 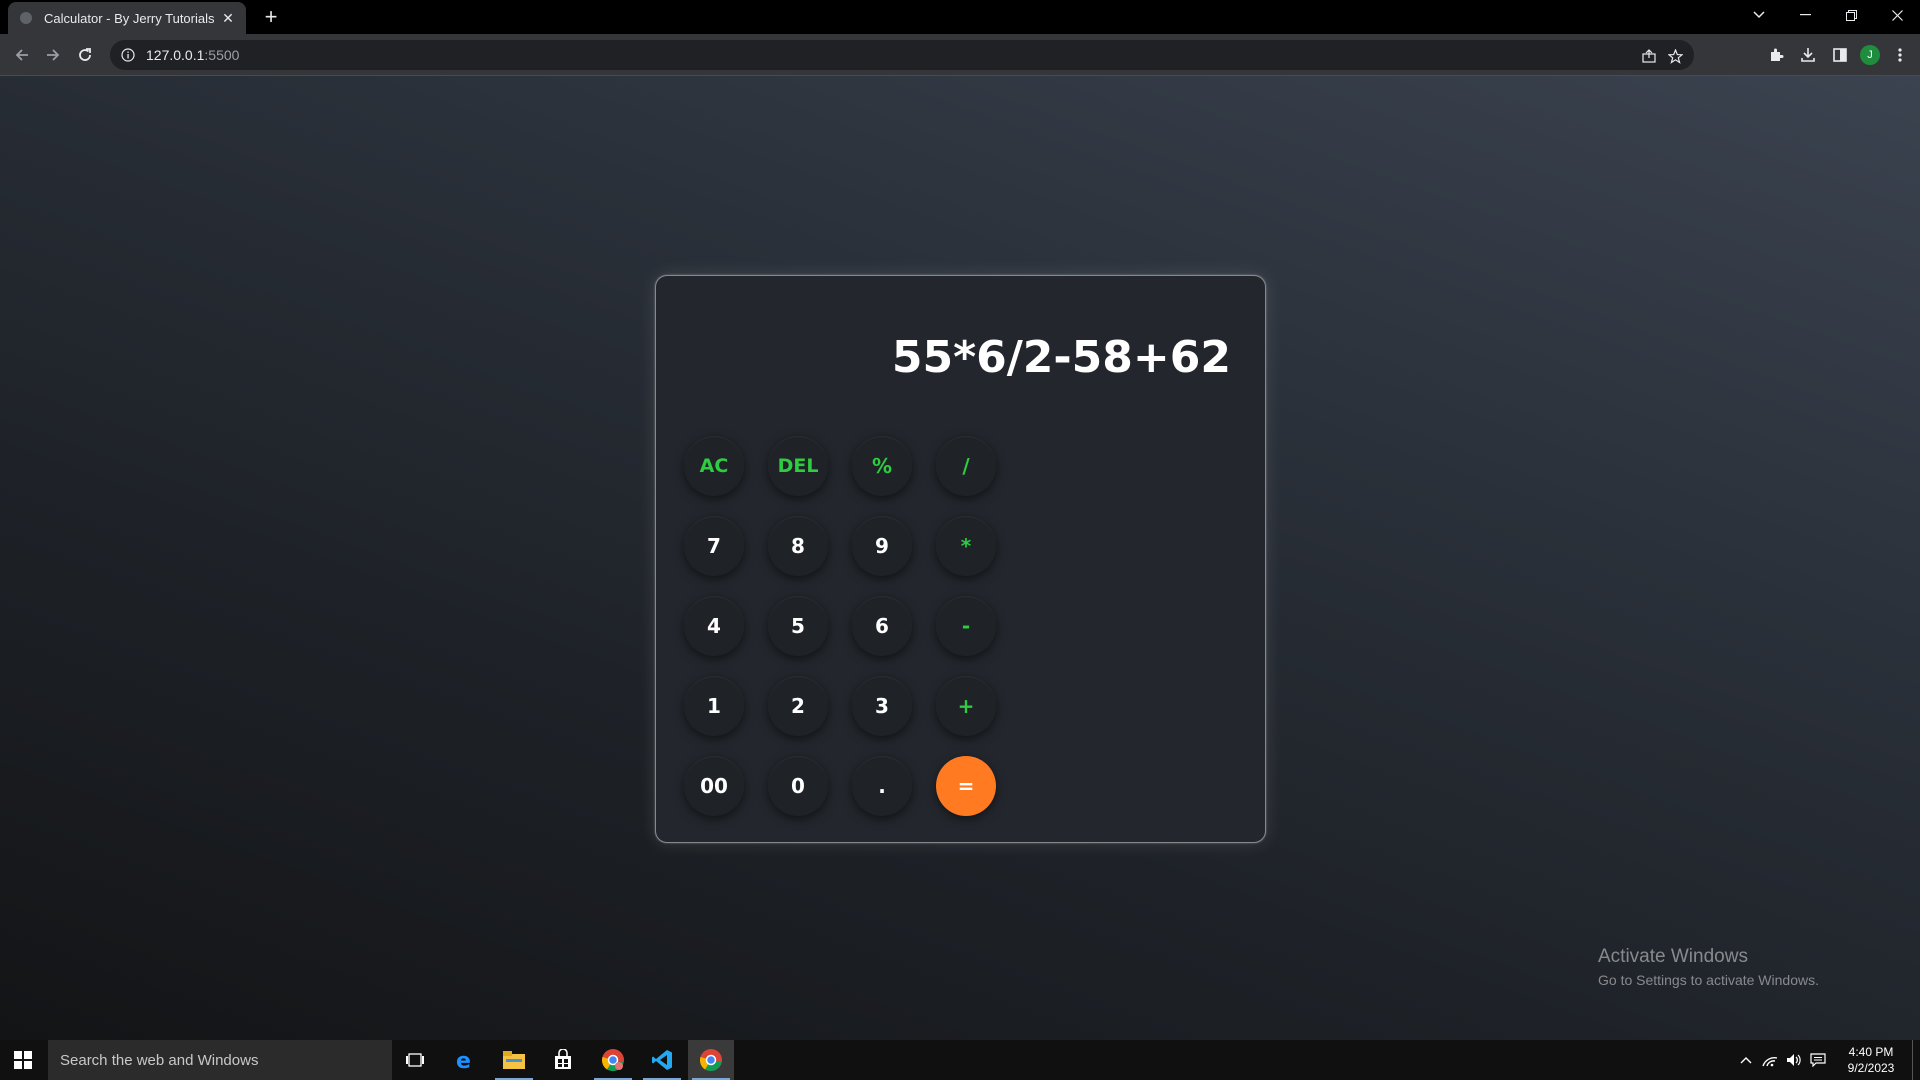 What do you see at coordinates (1870, 55) in the screenshot?
I see `profile-avatar: J` at bounding box center [1870, 55].